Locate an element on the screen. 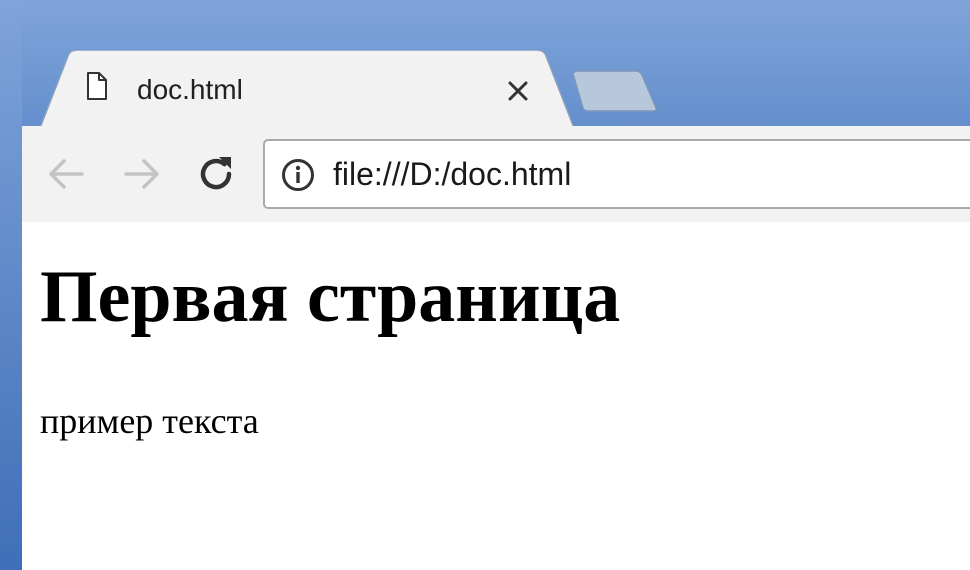 This screenshot has width=970, height=570. tab-title: doc.html is located at coordinates (190, 89).